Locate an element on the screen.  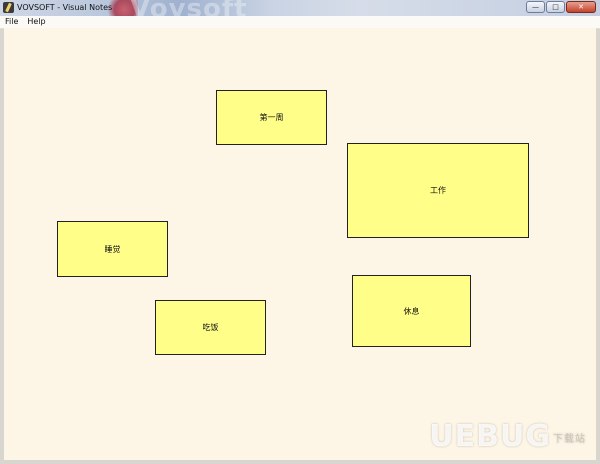
note-week-one: 第一周 is located at coordinates (271, 117).